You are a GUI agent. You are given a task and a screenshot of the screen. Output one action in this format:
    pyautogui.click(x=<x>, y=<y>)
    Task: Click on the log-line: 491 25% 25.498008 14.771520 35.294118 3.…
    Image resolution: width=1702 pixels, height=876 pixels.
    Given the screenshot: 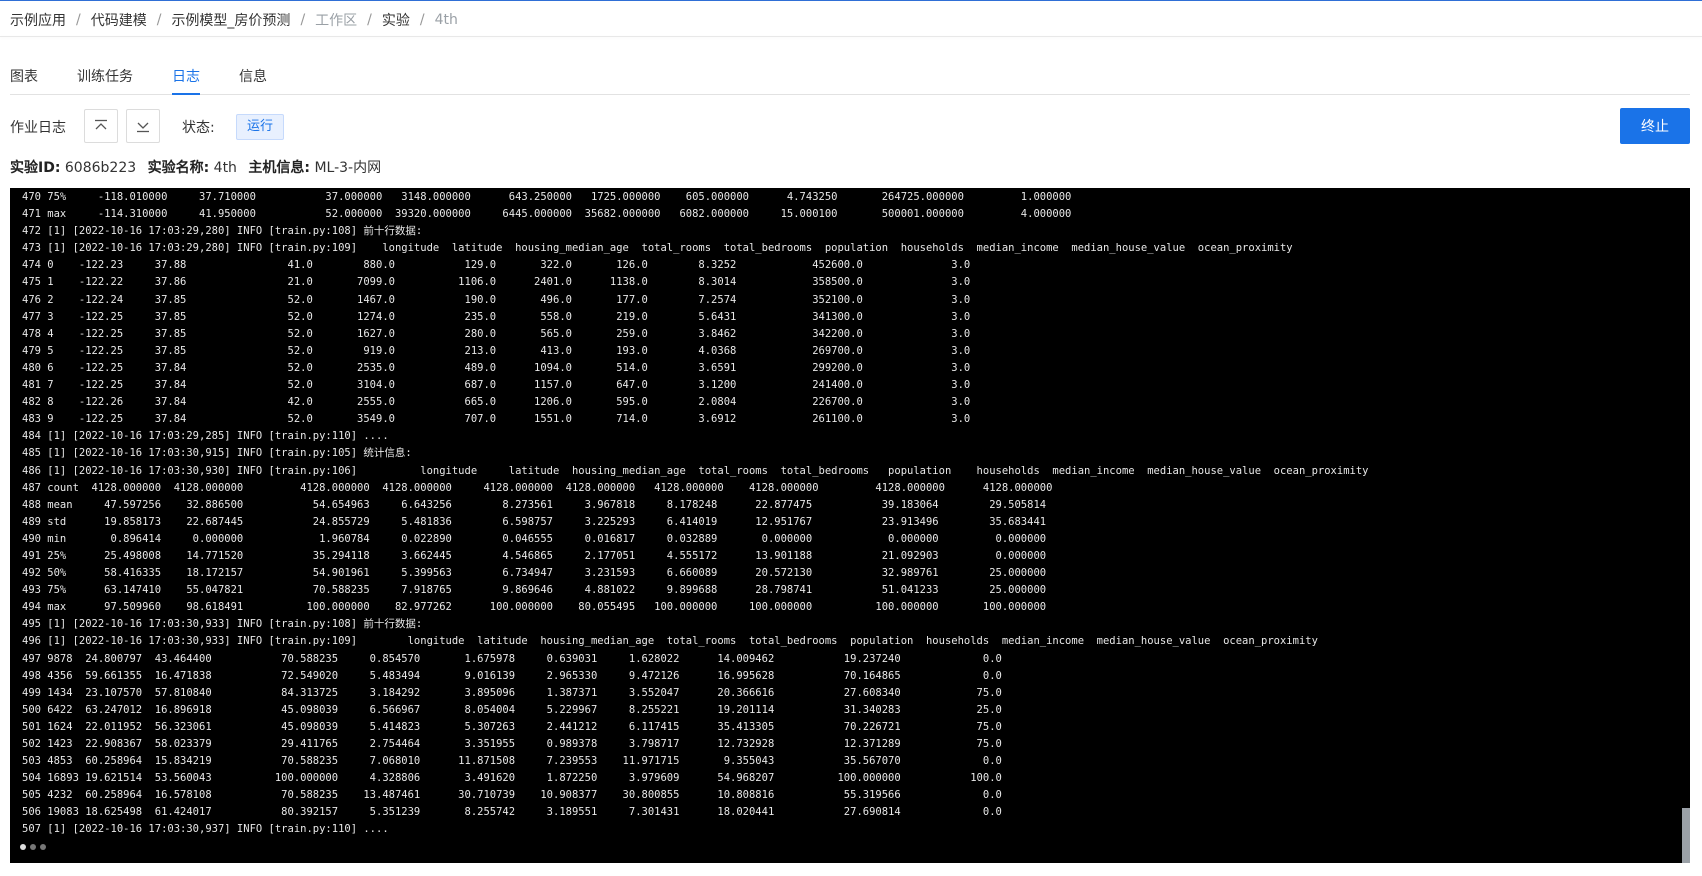 What is the action you would take?
    pyautogui.click(x=534, y=555)
    